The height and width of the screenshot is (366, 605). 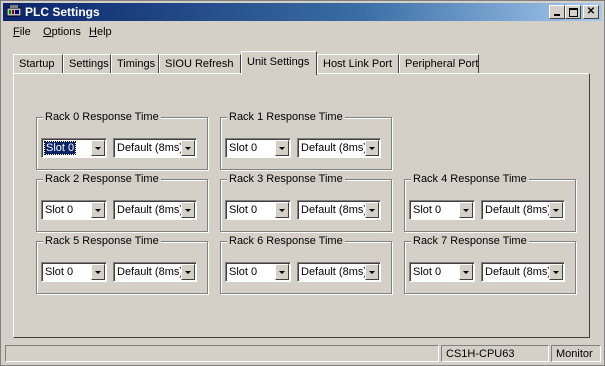 What do you see at coordinates (62, 32) in the screenshot?
I see `menu-options: Options` at bounding box center [62, 32].